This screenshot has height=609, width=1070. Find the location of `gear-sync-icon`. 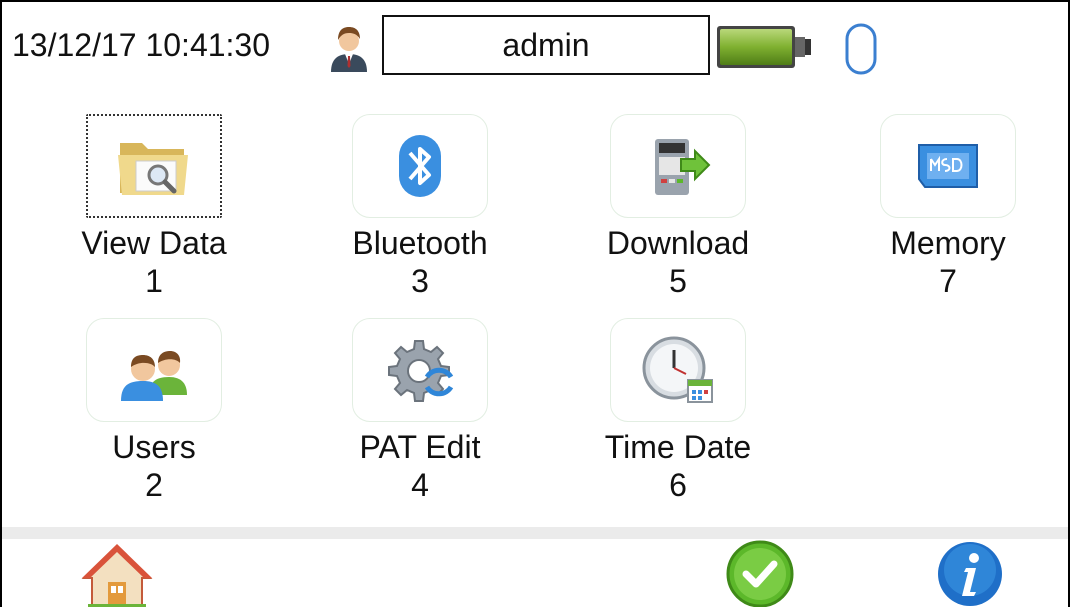

gear-sync-icon is located at coordinates (420, 370).